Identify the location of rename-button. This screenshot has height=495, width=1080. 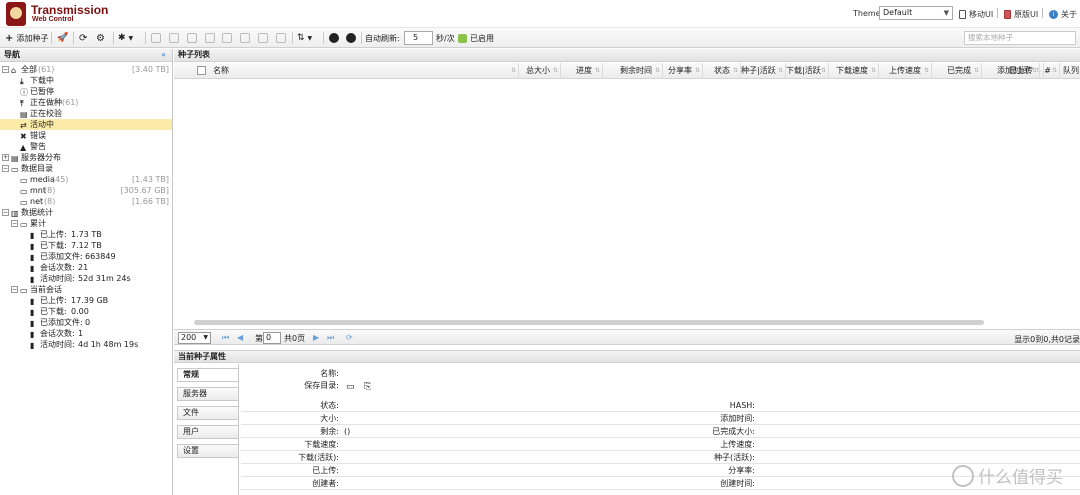
(281, 38).